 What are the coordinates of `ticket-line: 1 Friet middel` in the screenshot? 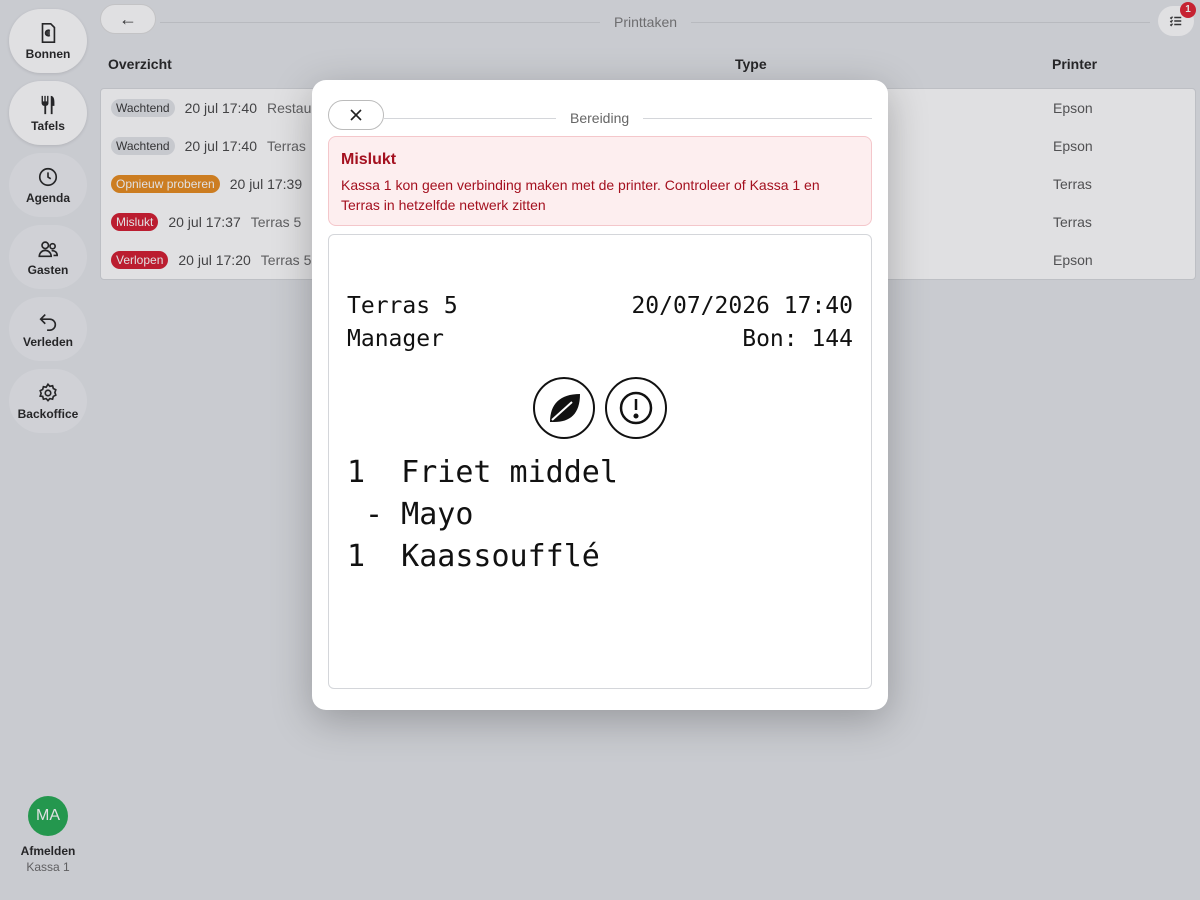 It's located at (482, 472).